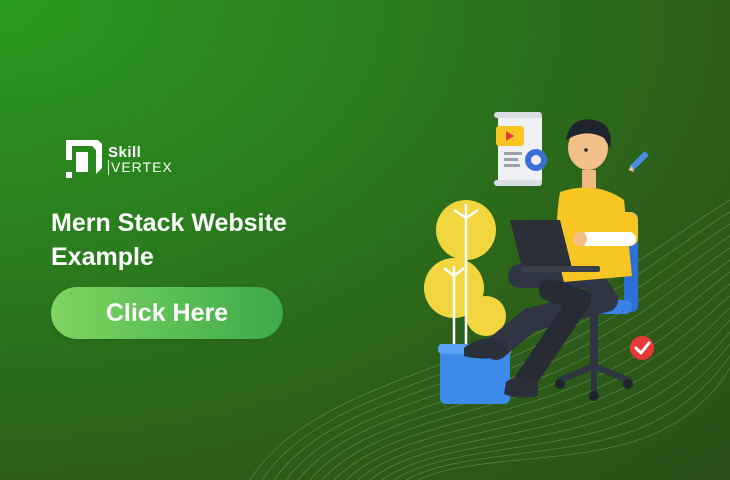 This screenshot has width=730, height=480. What do you see at coordinates (201, 240) in the screenshot?
I see `page-title: Mern Stack Website Example` at bounding box center [201, 240].